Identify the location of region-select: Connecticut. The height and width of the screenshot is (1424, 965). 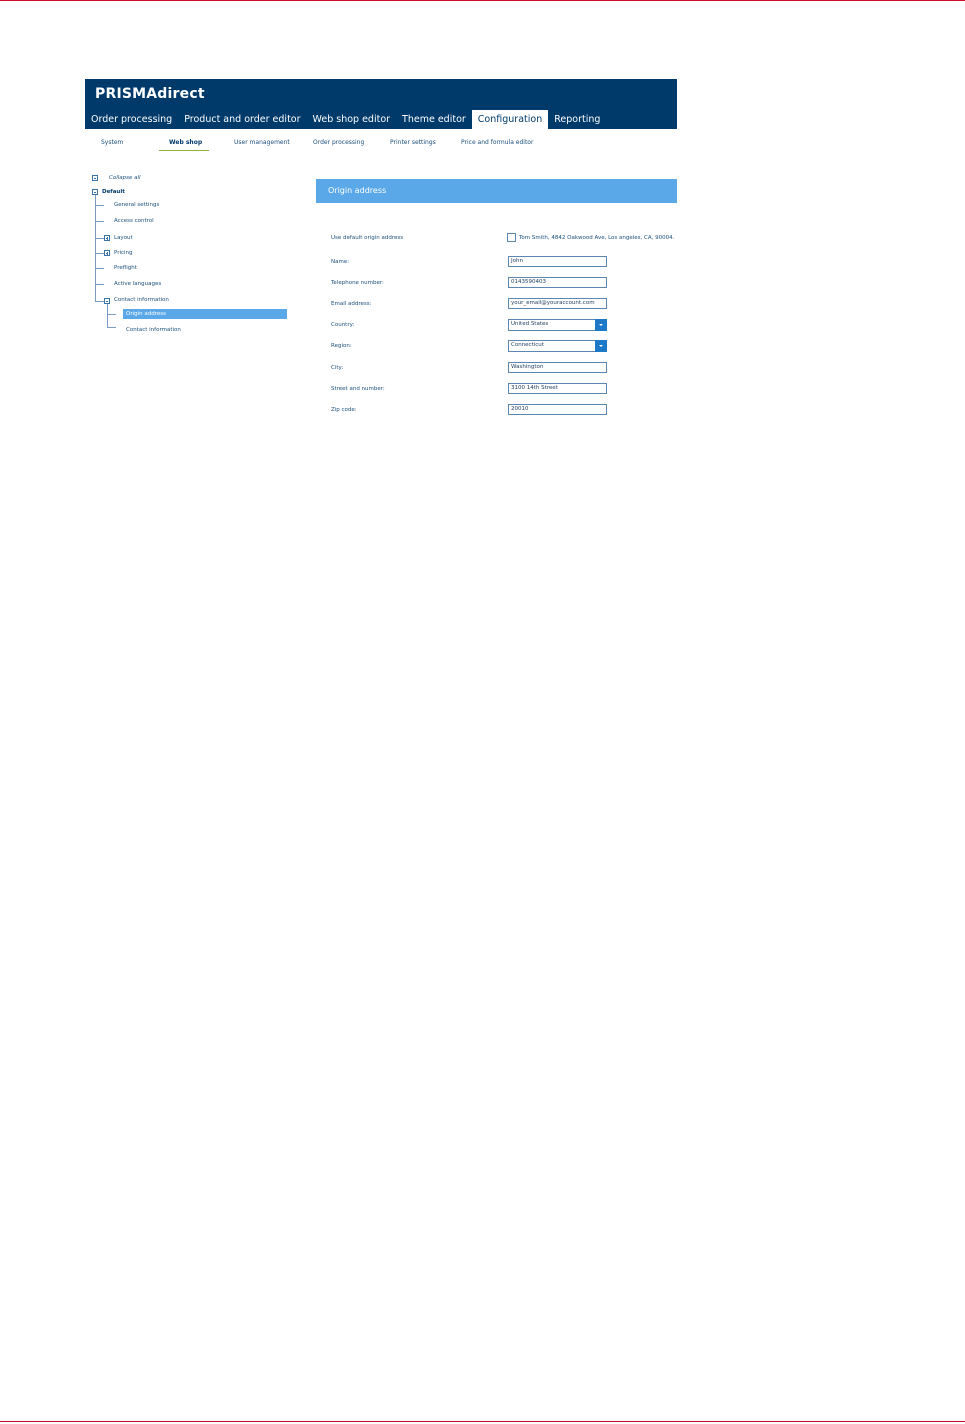
(557, 346).